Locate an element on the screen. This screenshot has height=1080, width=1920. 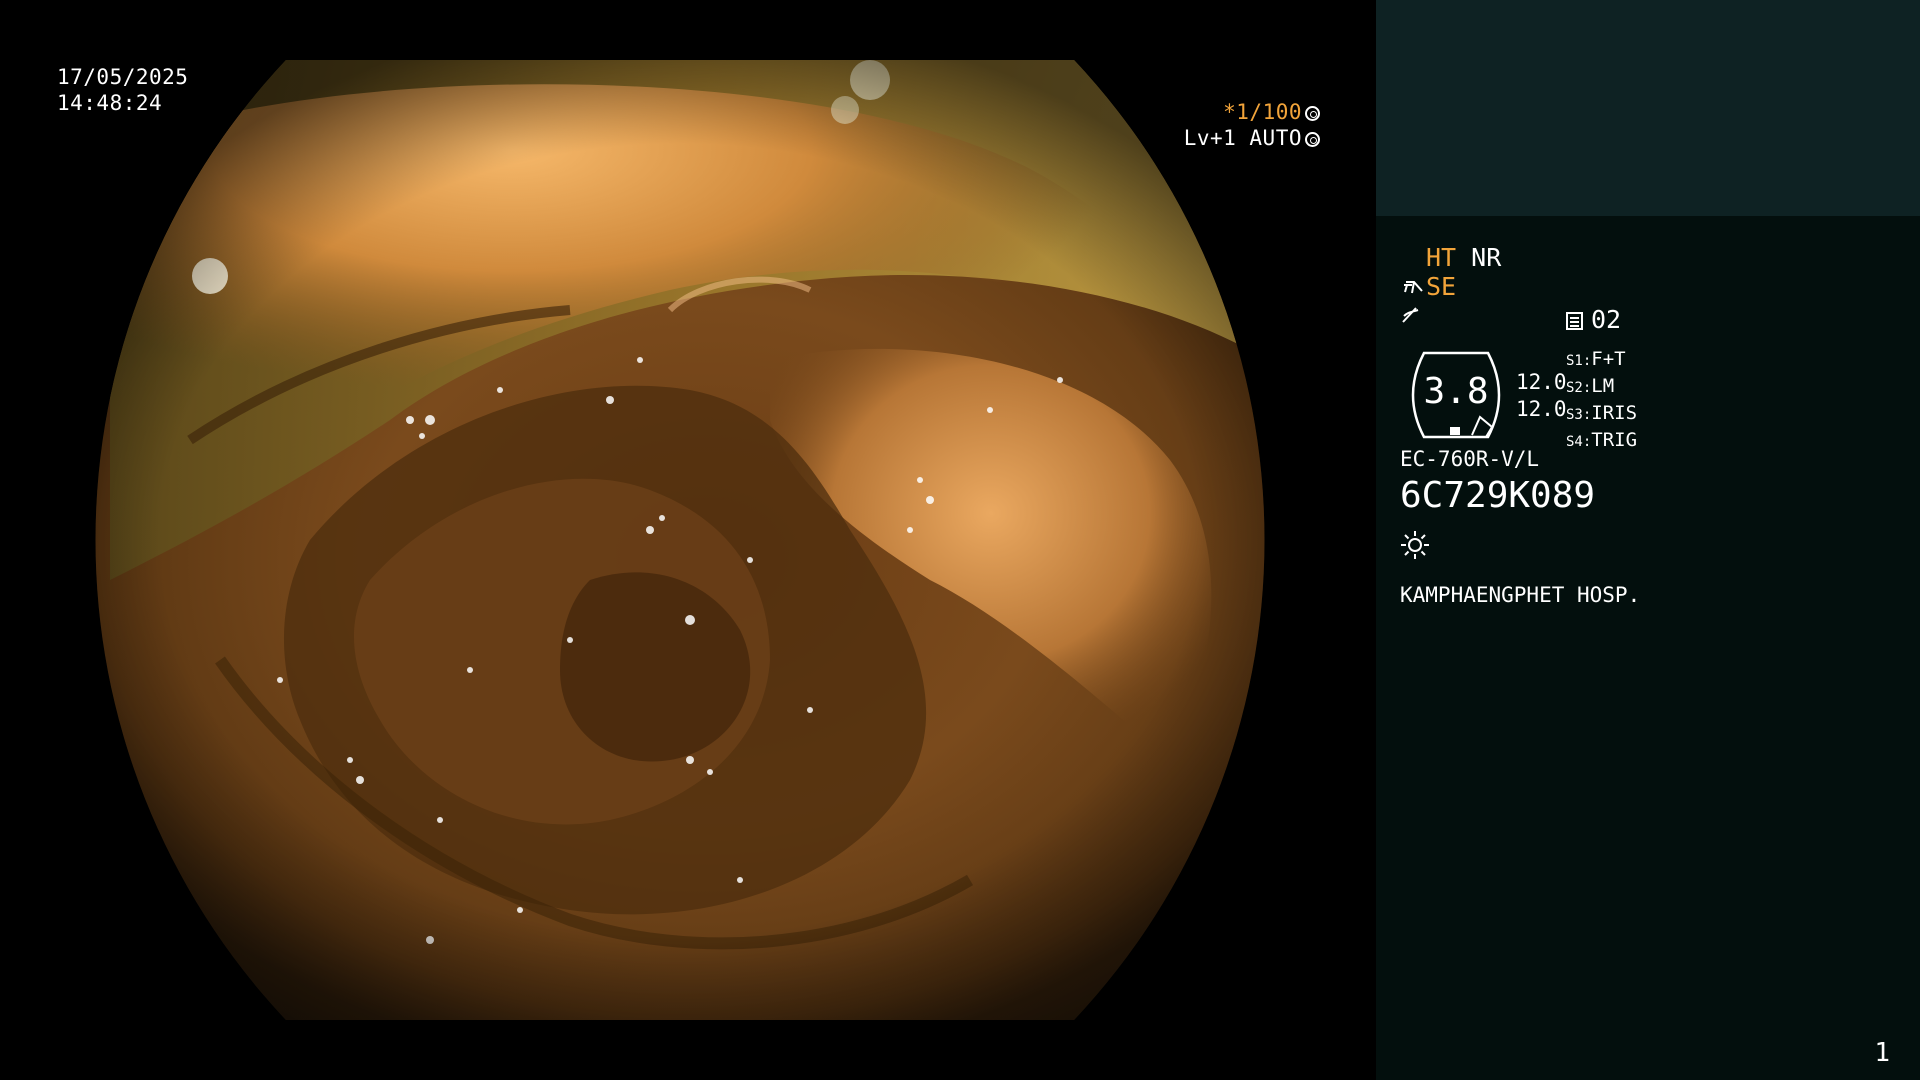
memo-count: 02 is located at coordinates (1606, 319).